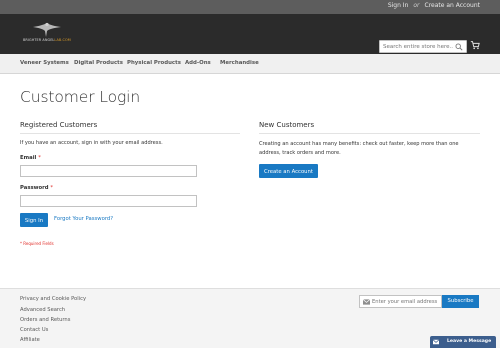 The height and width of the screenshot is (348, 500). What do you see at coordinates (452, 5) in the screenshot?
I see `create-account-link: Create an Account` at bounding box center [452, 5].